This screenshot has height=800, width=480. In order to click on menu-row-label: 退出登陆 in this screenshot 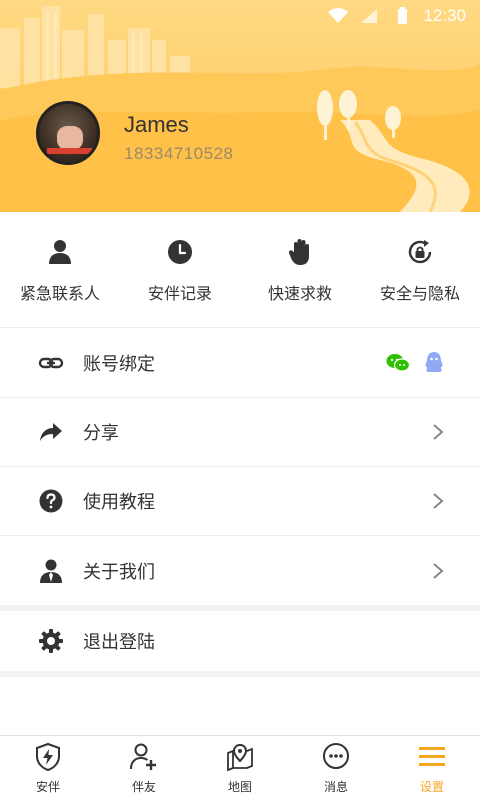, I will do `click(119, 642)`.